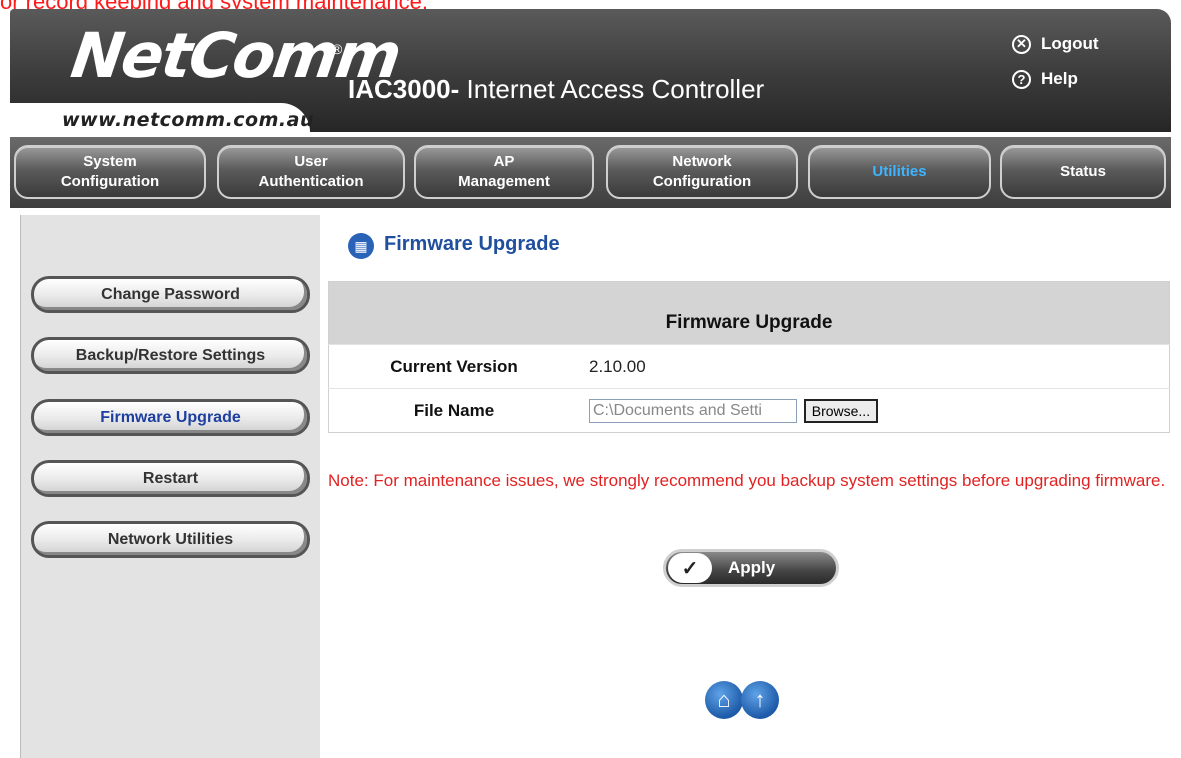 The height and width of the screenshot is (758, 1181). I want to click on apply-label: Apply, so click(752, 567).